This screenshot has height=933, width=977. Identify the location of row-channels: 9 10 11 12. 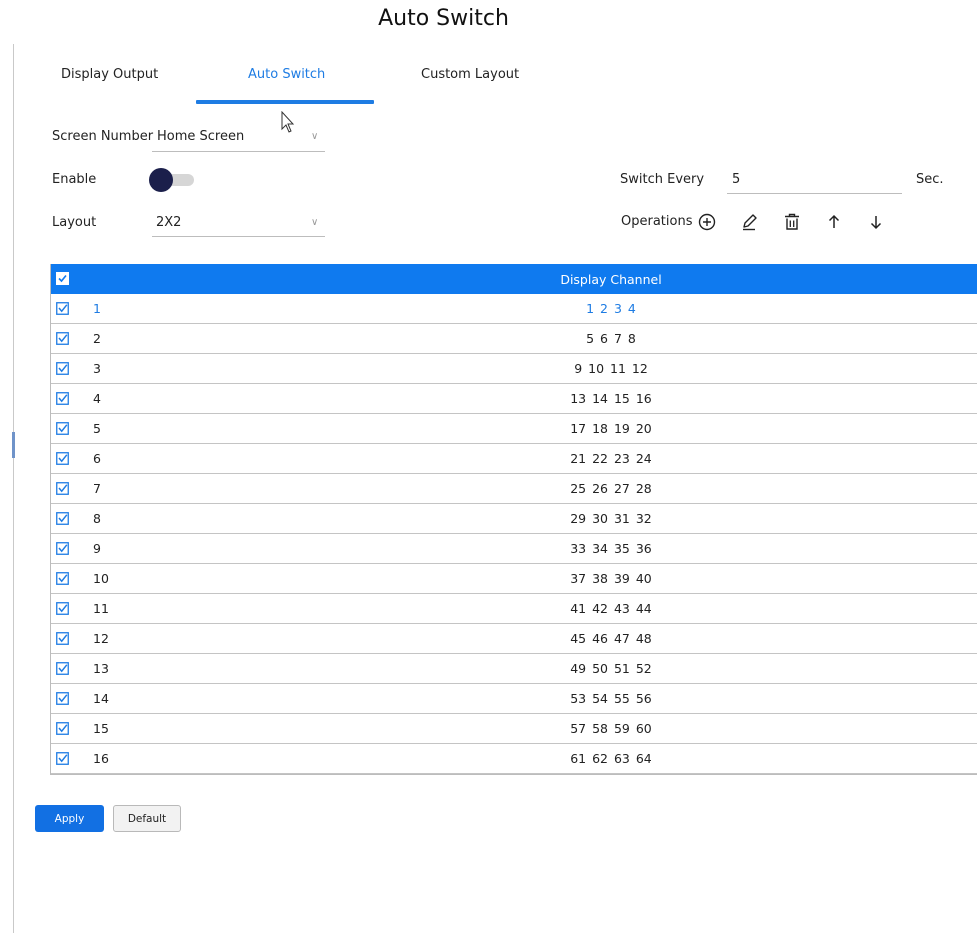
(611, 368).